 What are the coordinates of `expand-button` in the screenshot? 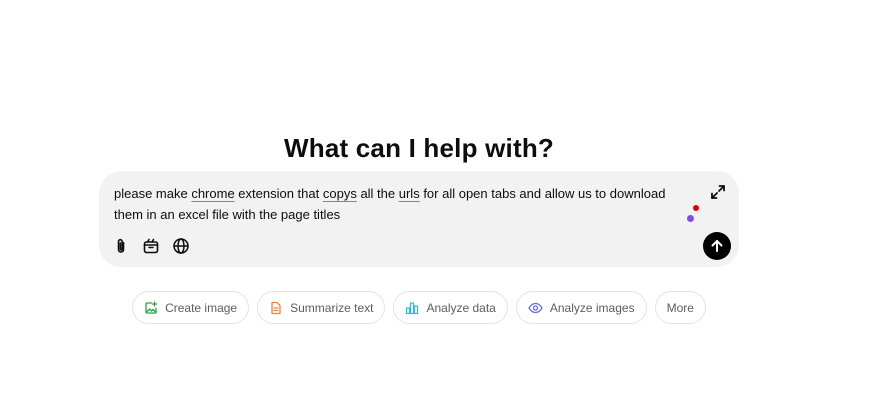 It's located at (718, 192).